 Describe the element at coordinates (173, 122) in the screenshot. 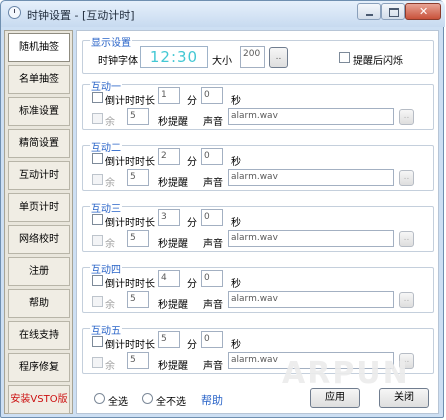

I see `group-1-remind-label: 秒提醒` at that location.